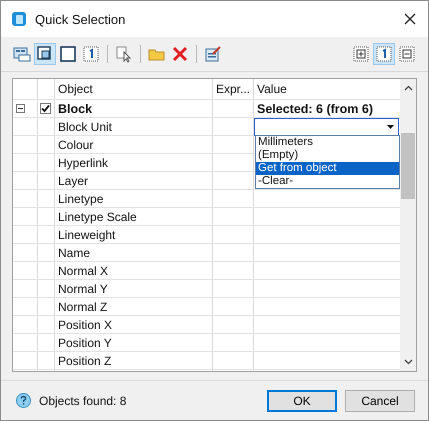 Image resolution: width=429 pixels, height=421 pixels. Describe the element at coordinates (327, 181) in the screenshot. I see `dropdown-option: -Clear-` at that location.